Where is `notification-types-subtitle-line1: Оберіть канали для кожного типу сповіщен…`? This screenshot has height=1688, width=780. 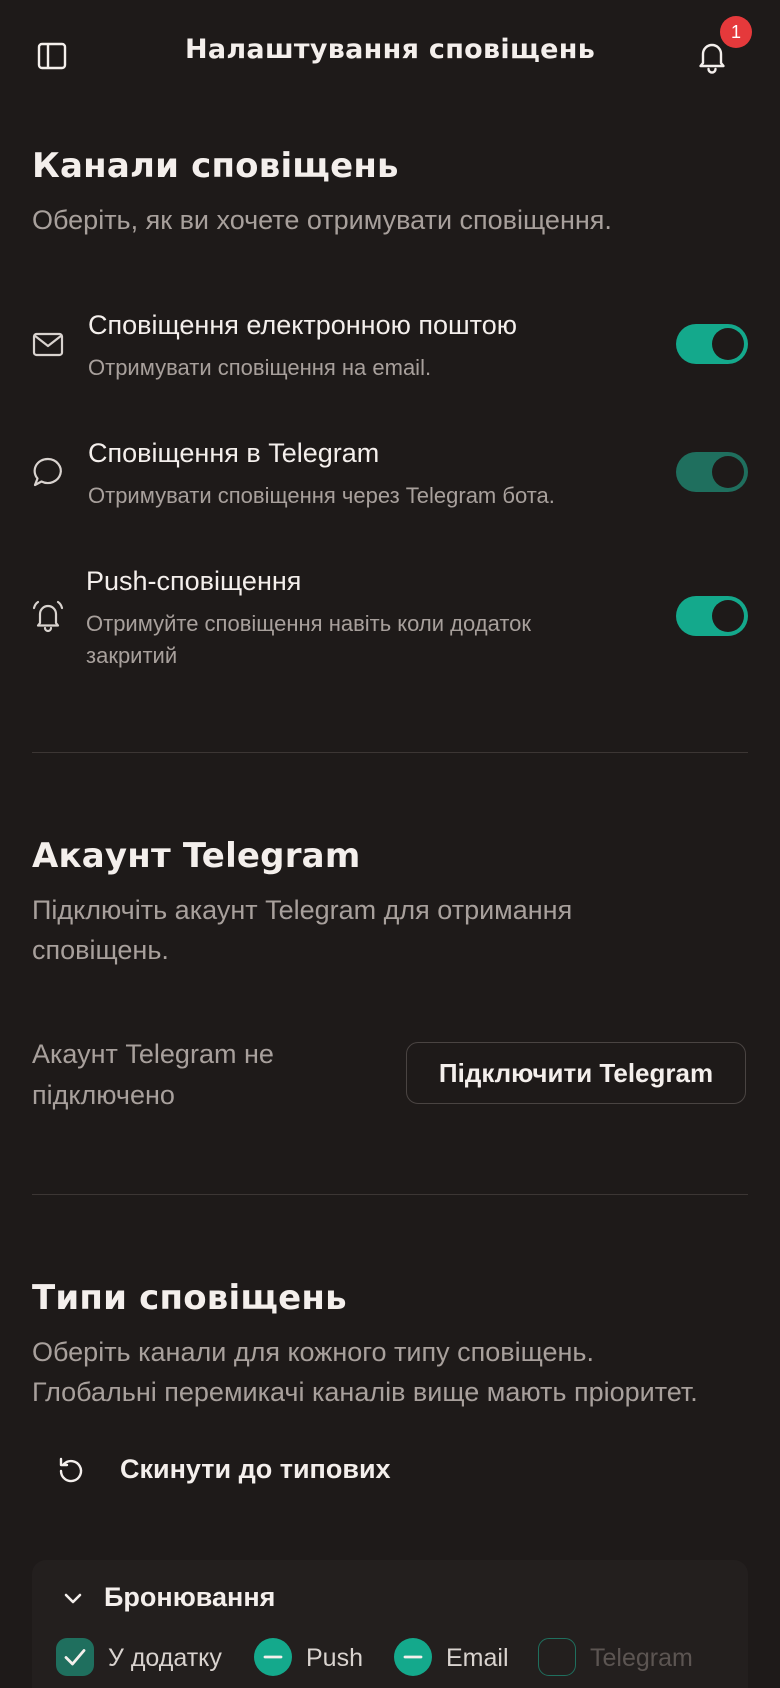 notification-types-subtitle-line1: Оберіть канали для кожного типу сповіщен… is located at coordinates (313, 1352).